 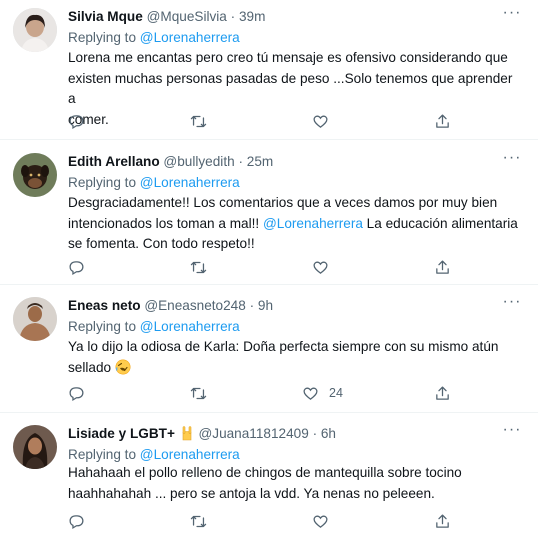 What do you see at coordinates (186, 433) in the screenshot?
I see `sign-of-the-horns-emoji` at bounding box center [186, 433].